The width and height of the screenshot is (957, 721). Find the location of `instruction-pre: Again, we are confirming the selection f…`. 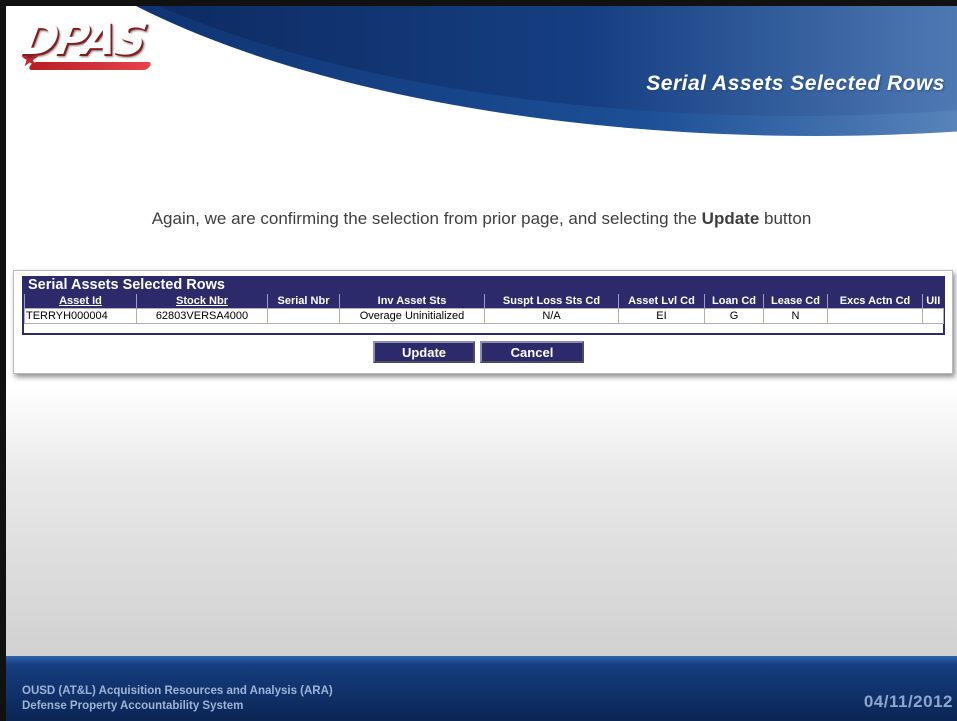

instruction-pre: Again, we are confirming the selection f… is located at coordinates (426, 218).